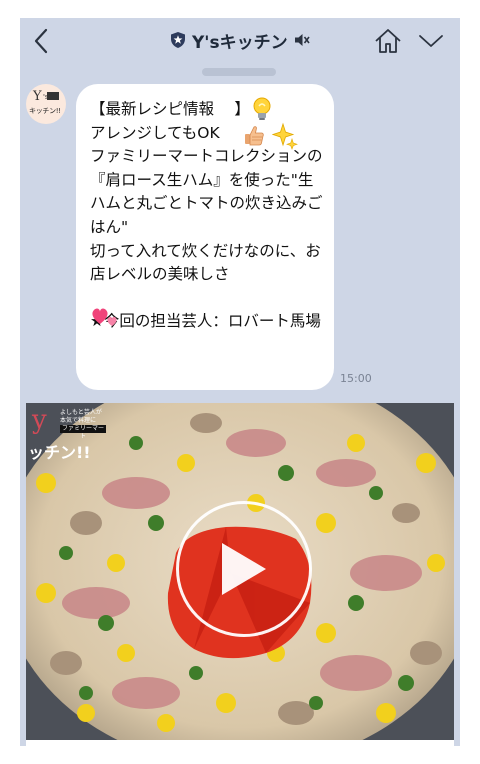 The width and height of the screenshot is (480, 764). I want to click on lightbulb-icon, so click(262, 108).